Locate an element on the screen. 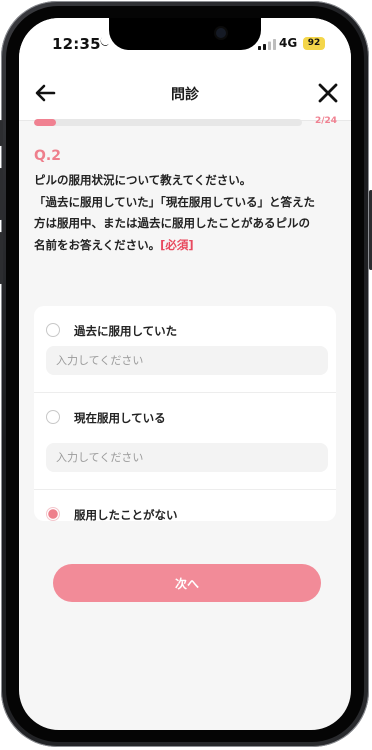 This screenshot has height=750, width=372. page-title: 問診 is located at coordinates (185, 95).